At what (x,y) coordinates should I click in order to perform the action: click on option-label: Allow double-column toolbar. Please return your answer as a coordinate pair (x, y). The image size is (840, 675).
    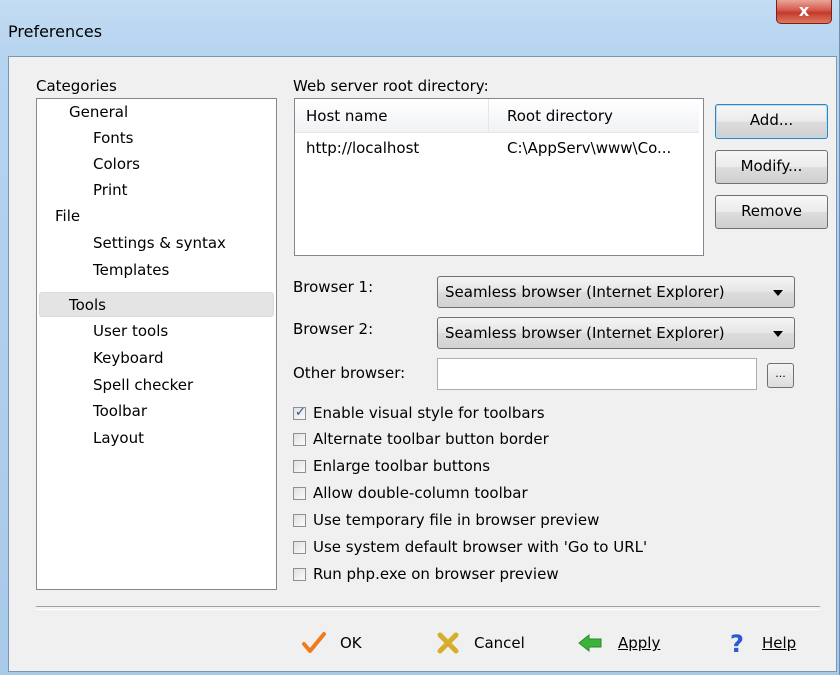
    Looking at the image, I should click on (420, 493).